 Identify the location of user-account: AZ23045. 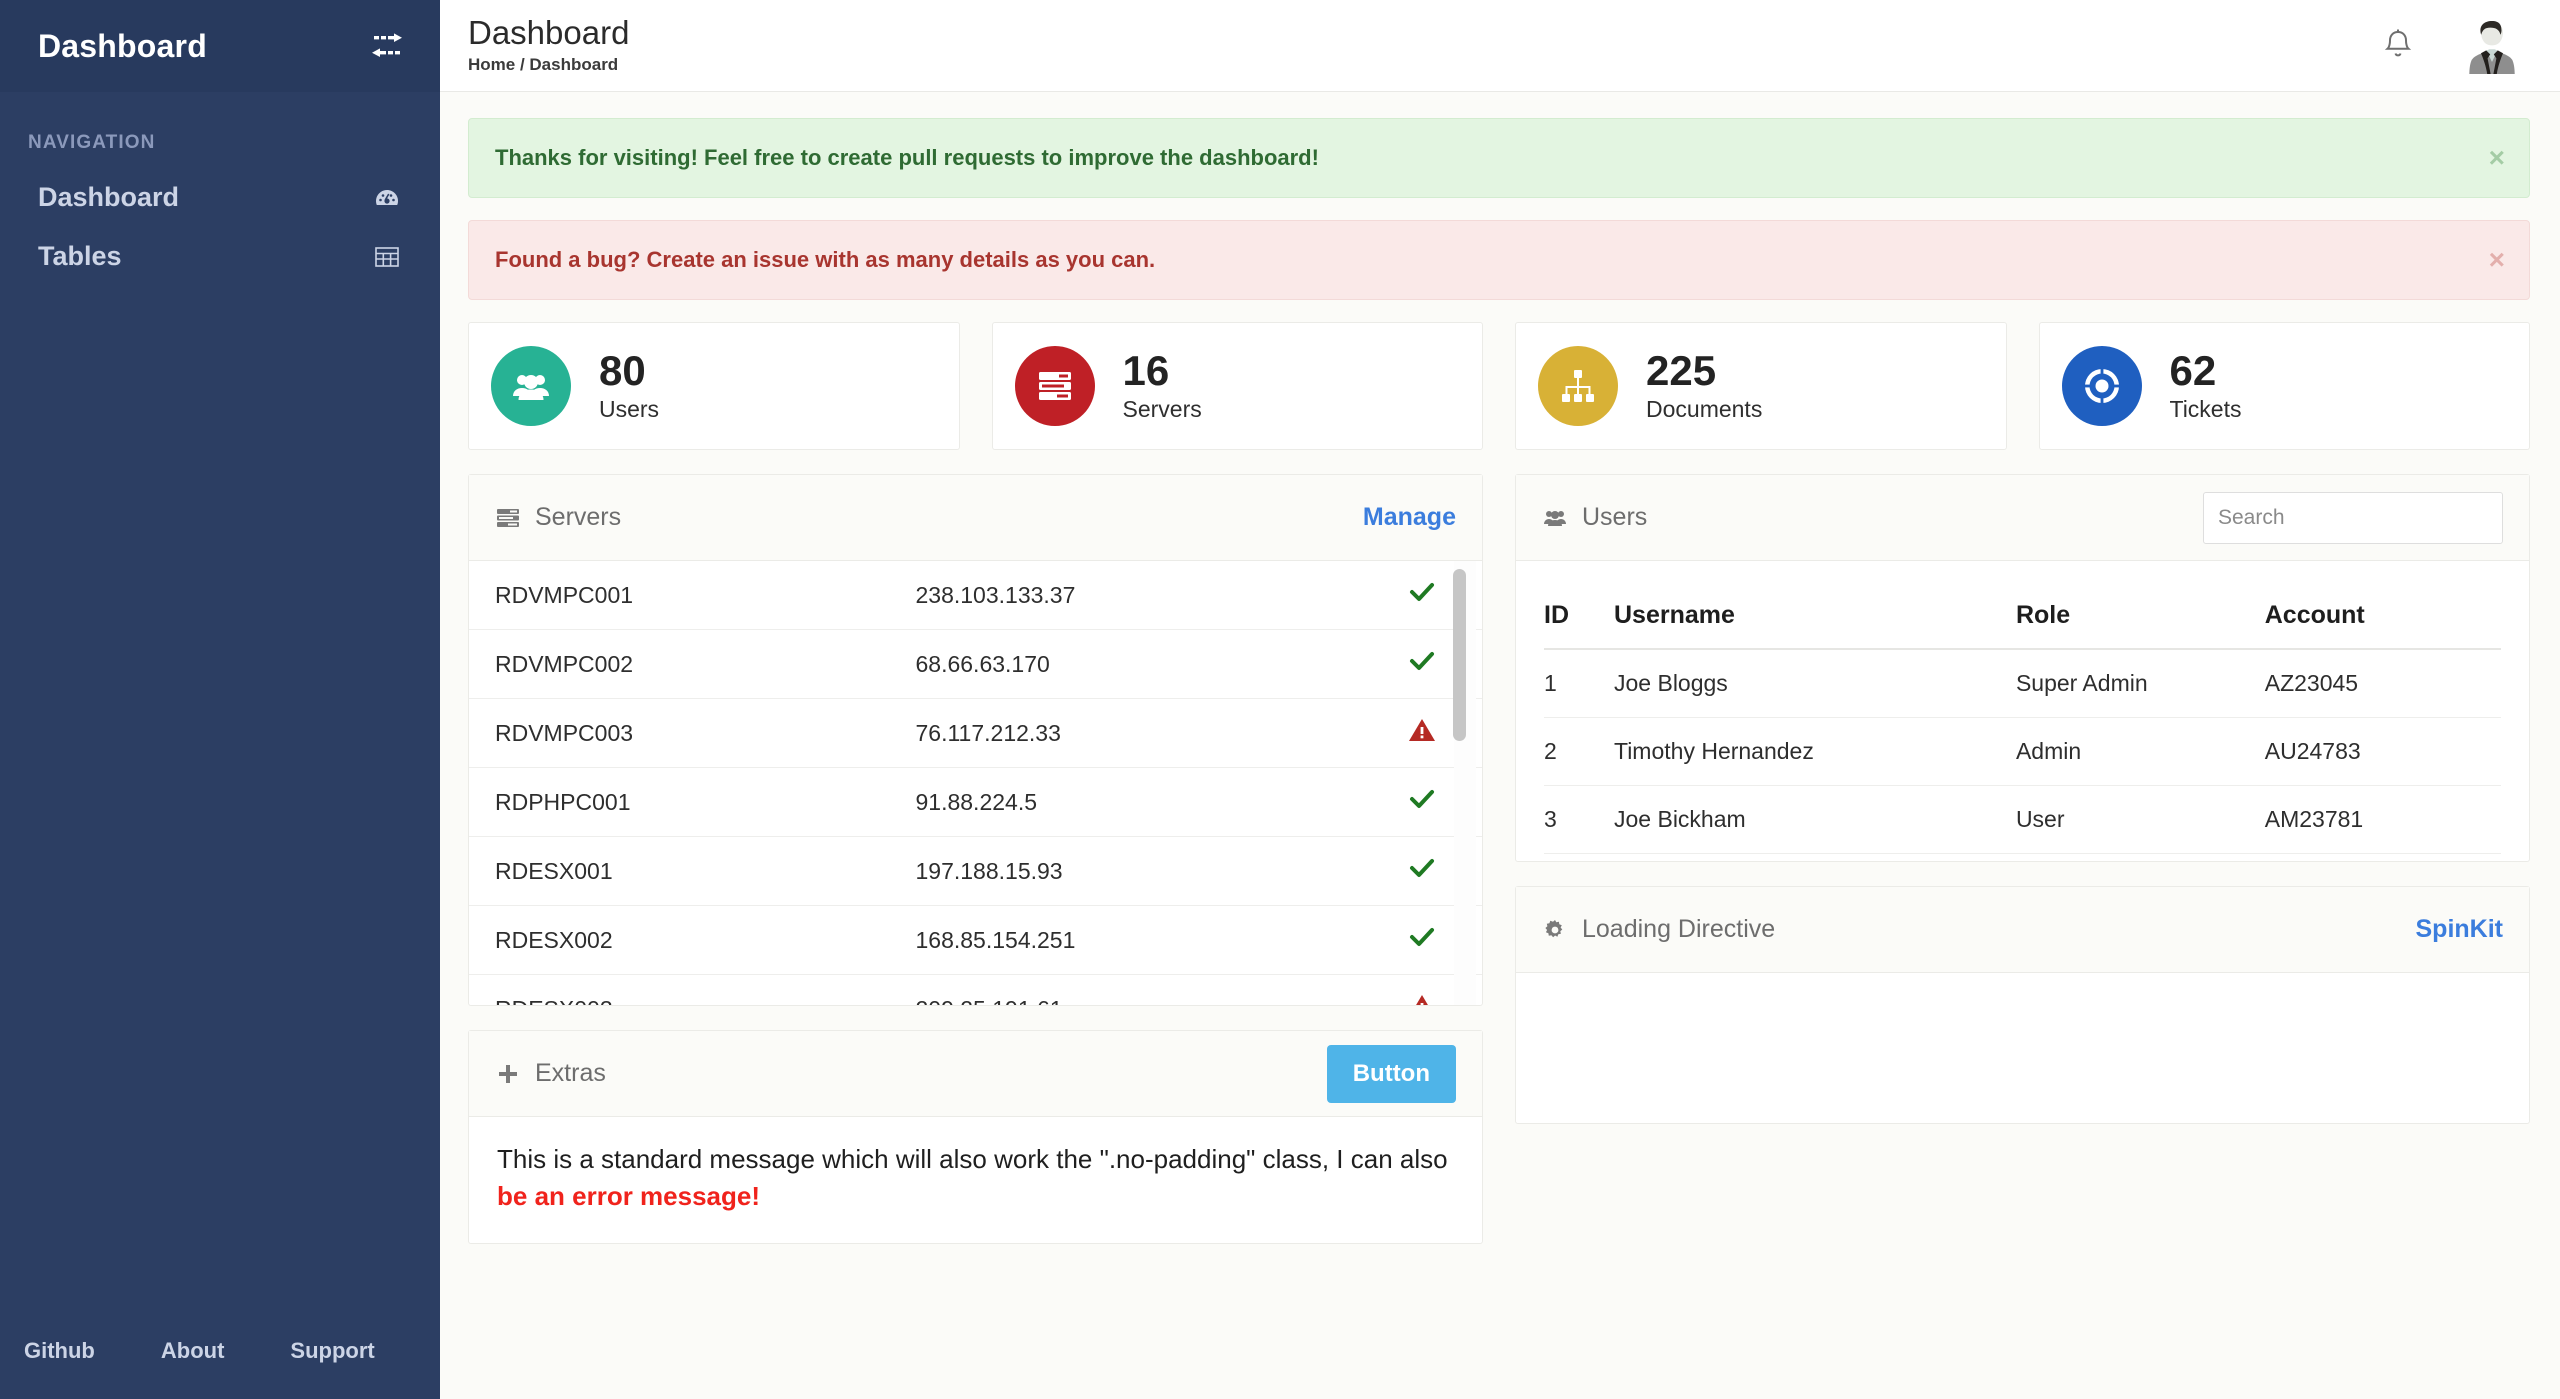
(2382, 683).